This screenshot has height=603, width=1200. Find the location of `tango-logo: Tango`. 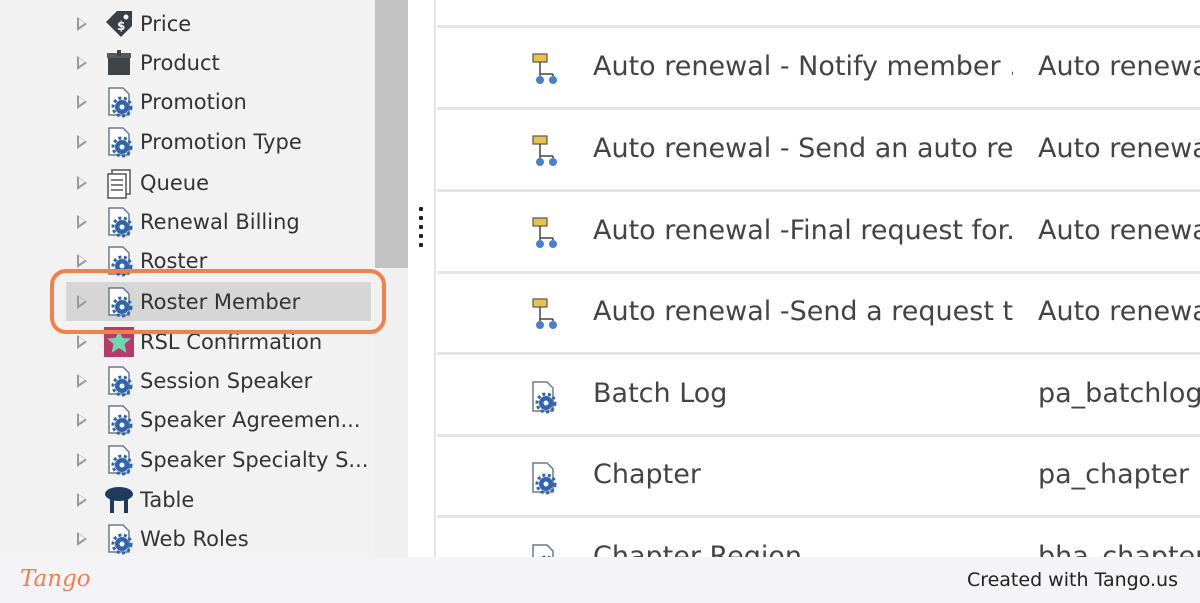

tango-logo: Tango is located at coordinates (55, 579).